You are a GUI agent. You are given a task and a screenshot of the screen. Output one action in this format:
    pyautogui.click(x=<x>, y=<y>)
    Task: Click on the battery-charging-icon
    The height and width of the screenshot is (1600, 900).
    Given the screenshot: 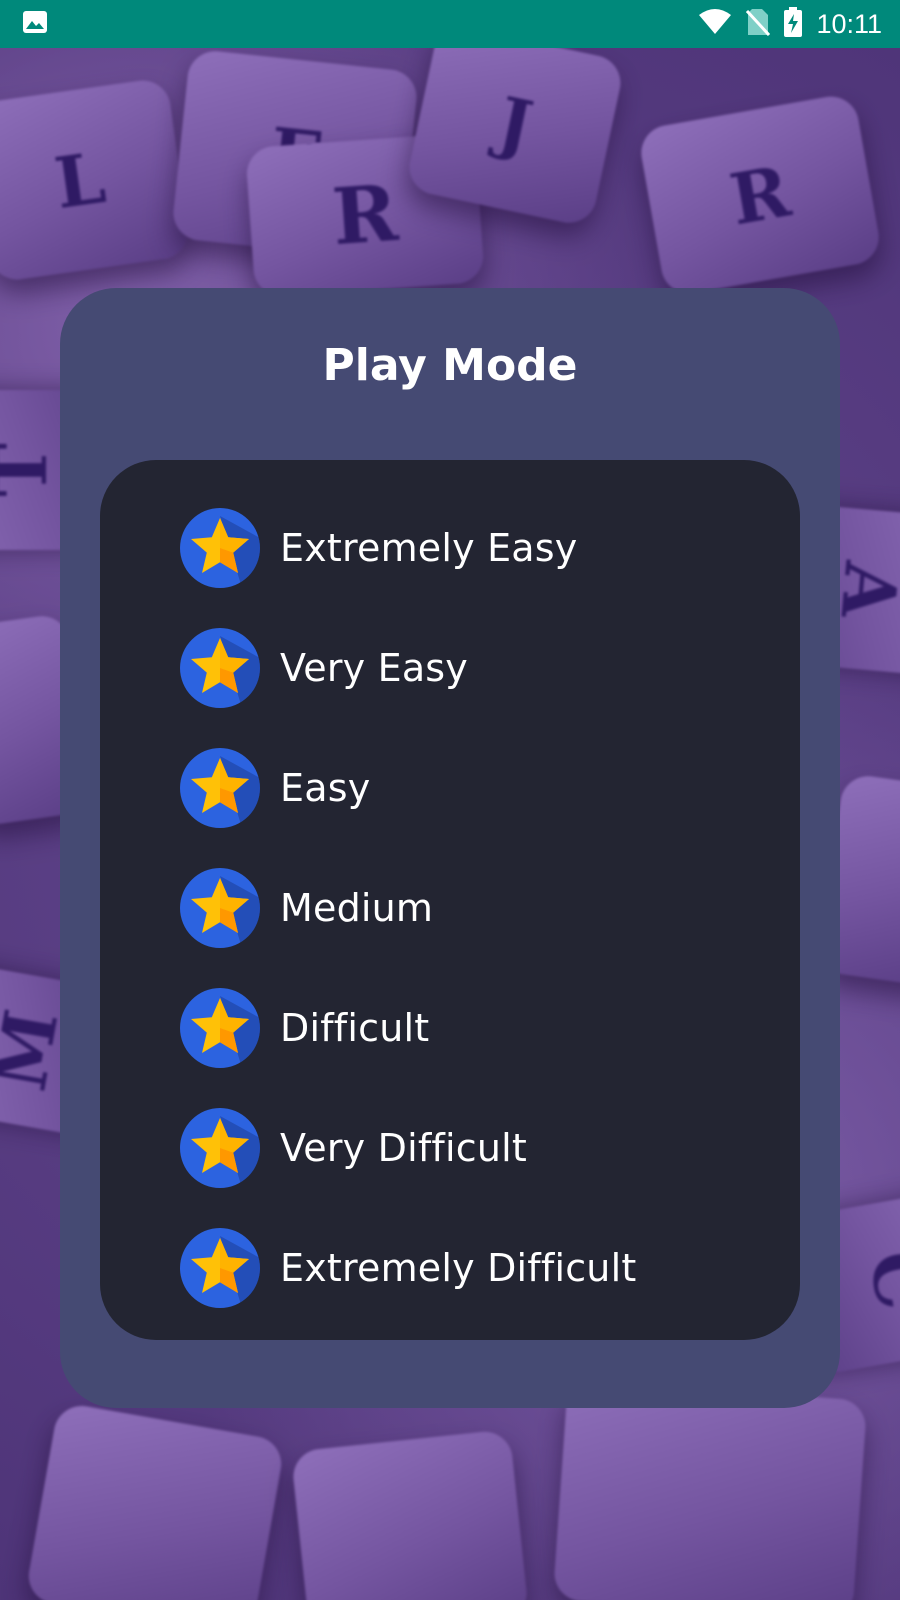 What is the action you would take?
    pyautogui.click(x=793, y=24)
    